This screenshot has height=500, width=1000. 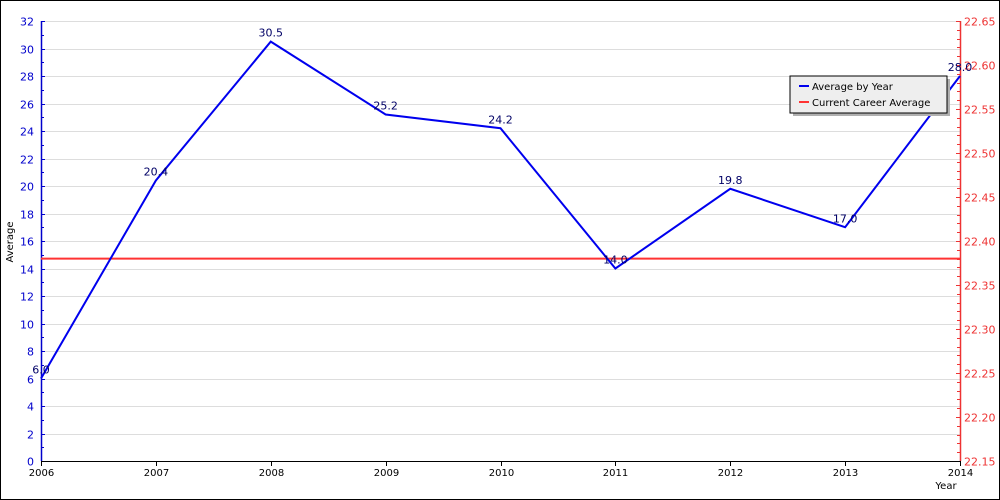 What do you see at coordinates (27, 297) in the screenshot?
I see `left-tick-label: 12` at bounding box center [27, 297].